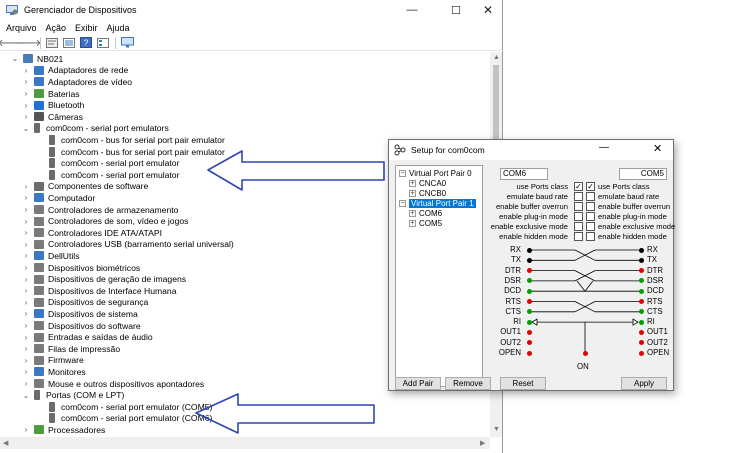 This screenshot has height=453, width=750. Describe the element at coordinates (285, 413) in the screenshot. I see `annotation-arrow-bottom` at that location.